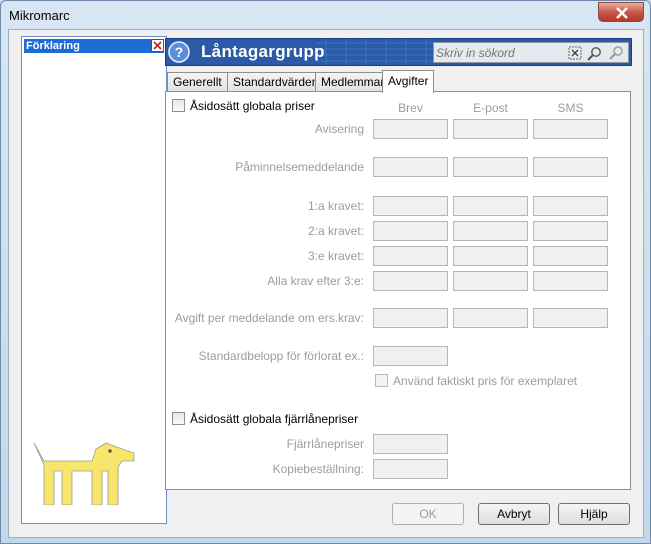  What do you see at coordinates (570, 231) in the screenshot?
I see `krav2-sms-field` at bounding box center [570, 231].